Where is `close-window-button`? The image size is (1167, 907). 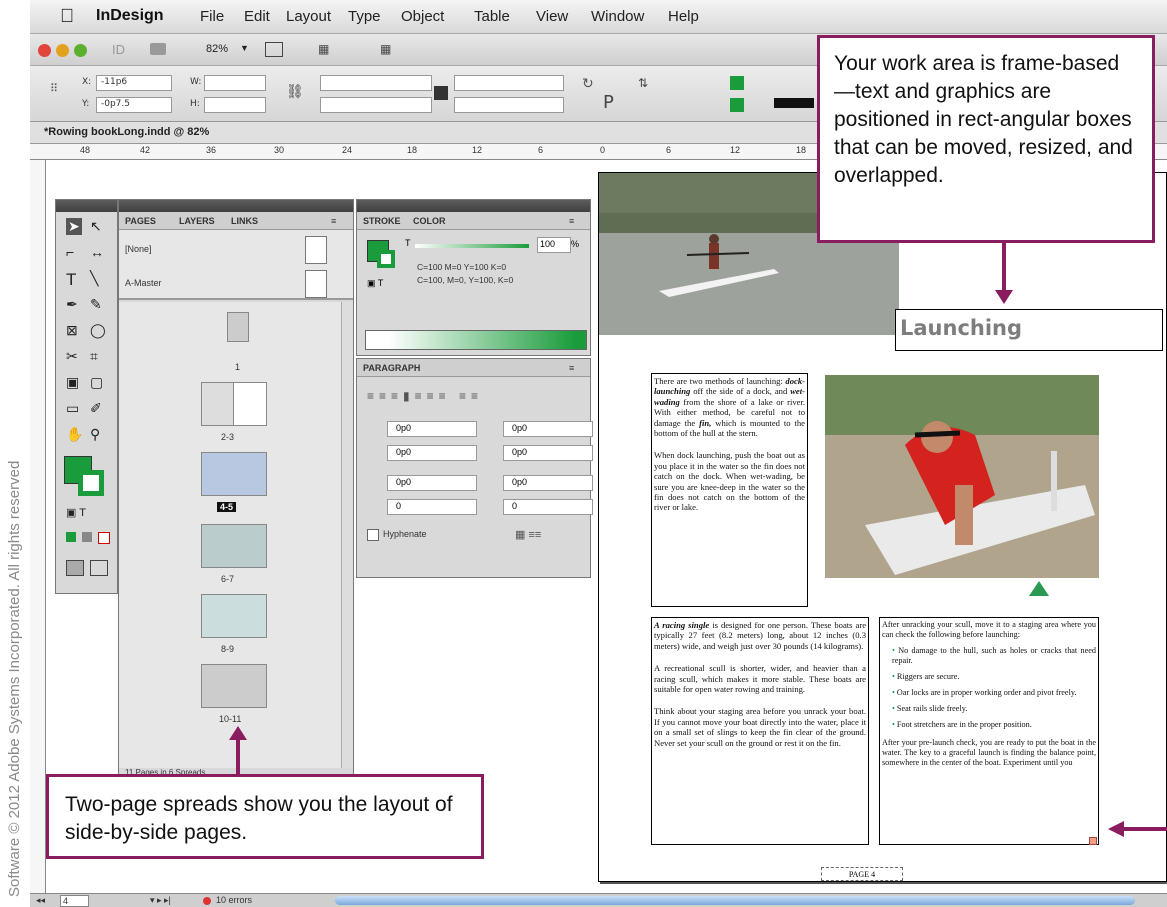
close-window-button is located at coordinates (44, 50).